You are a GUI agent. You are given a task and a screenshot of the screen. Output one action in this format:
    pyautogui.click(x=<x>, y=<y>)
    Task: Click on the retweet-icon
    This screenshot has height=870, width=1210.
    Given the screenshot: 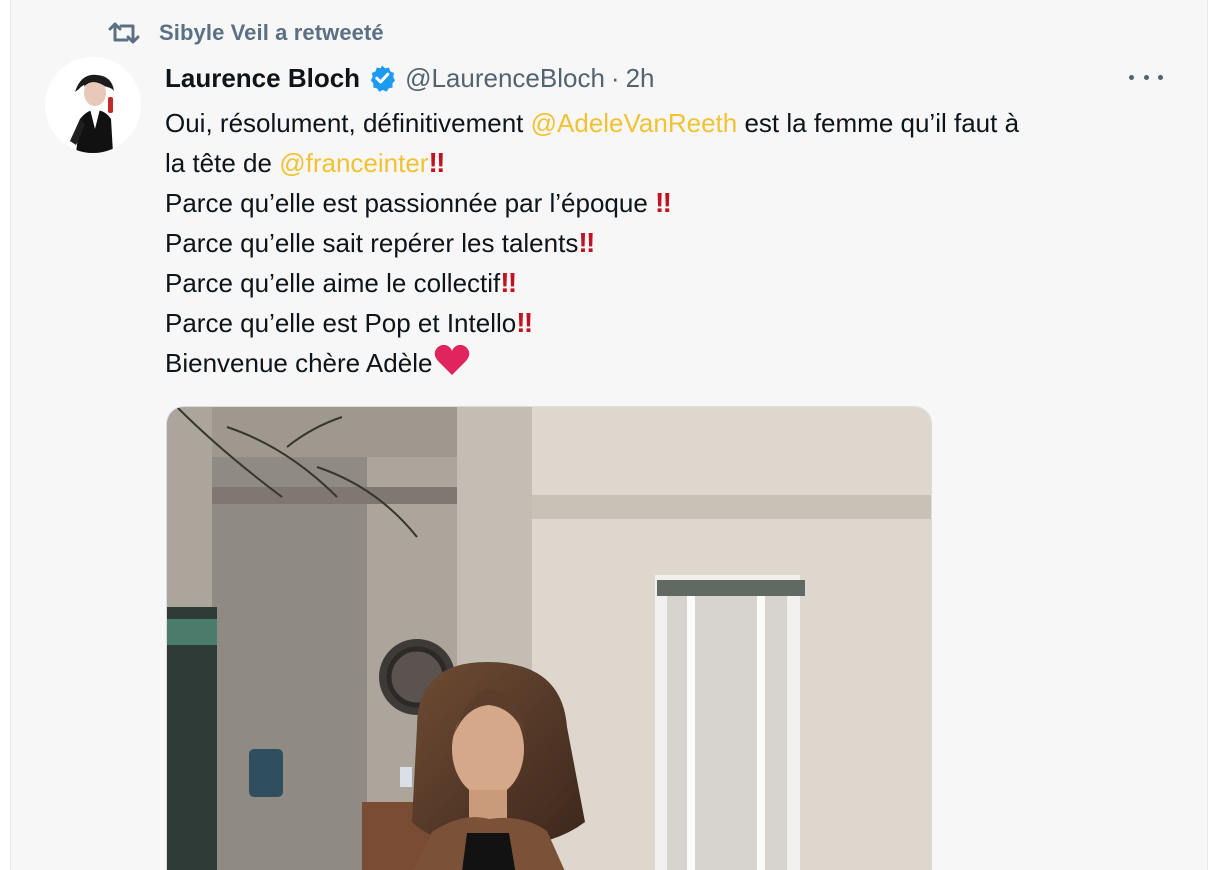 What is the action you would take?
    pyautogui.click(x=124, y=33)
    